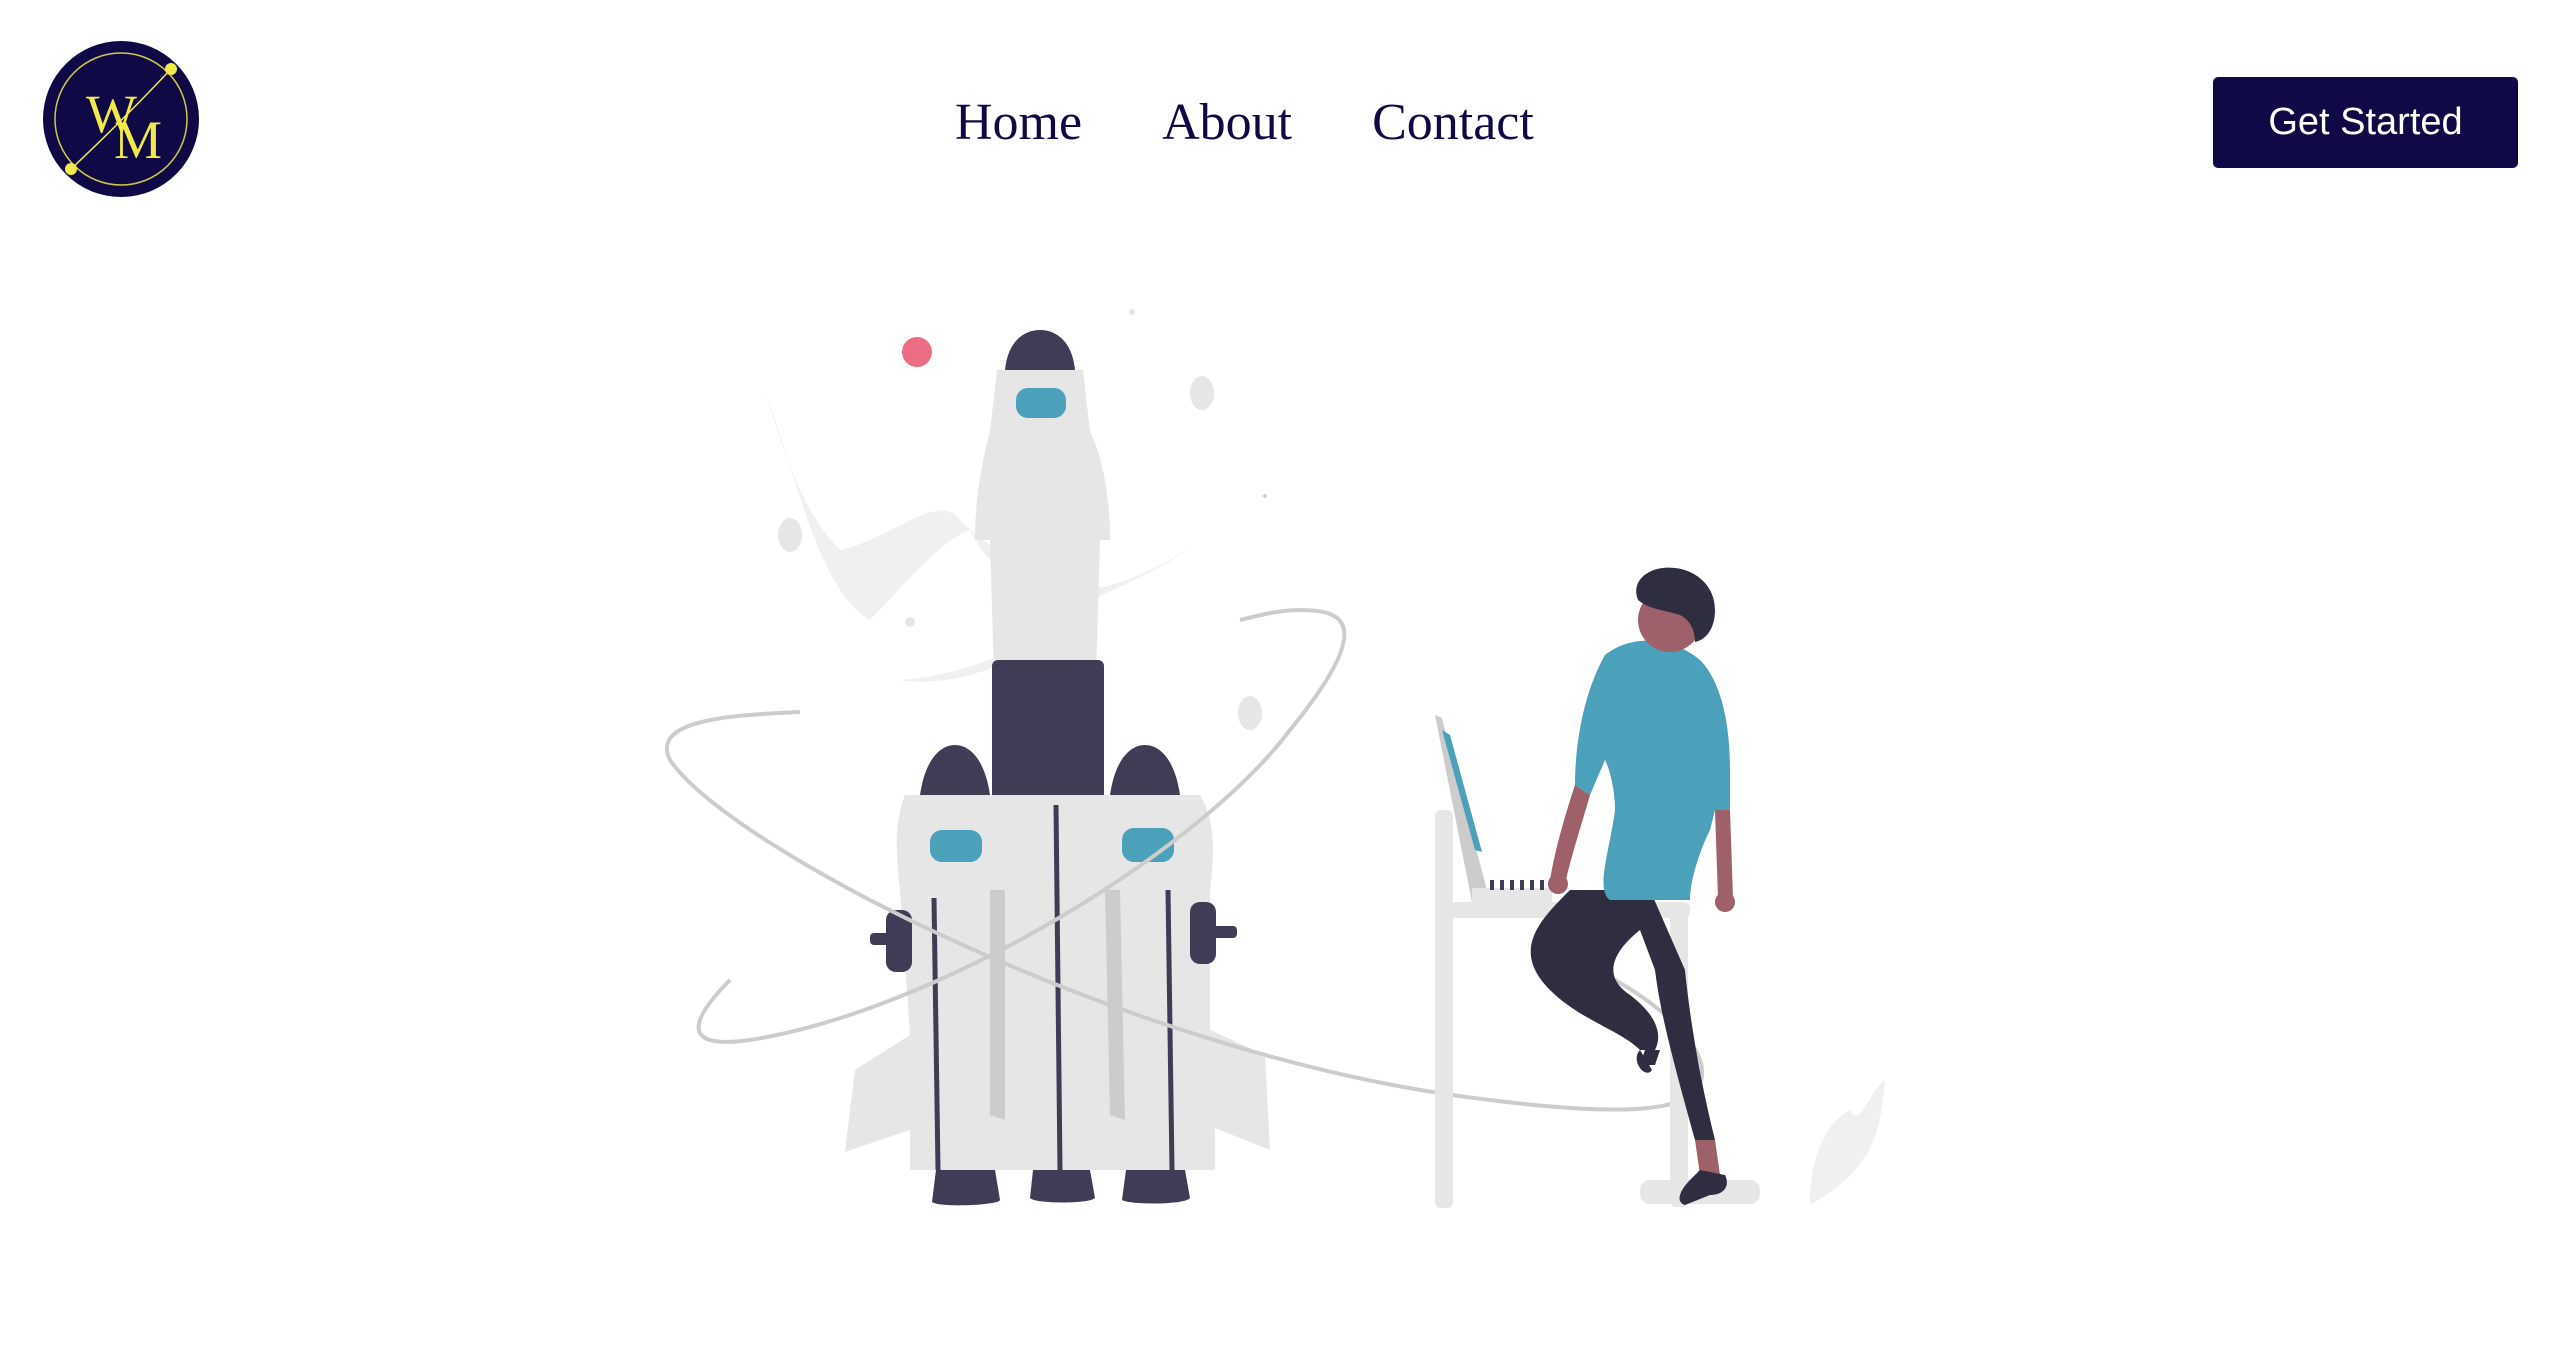  I want to click on right-fin-tip, so click(1224, 932).